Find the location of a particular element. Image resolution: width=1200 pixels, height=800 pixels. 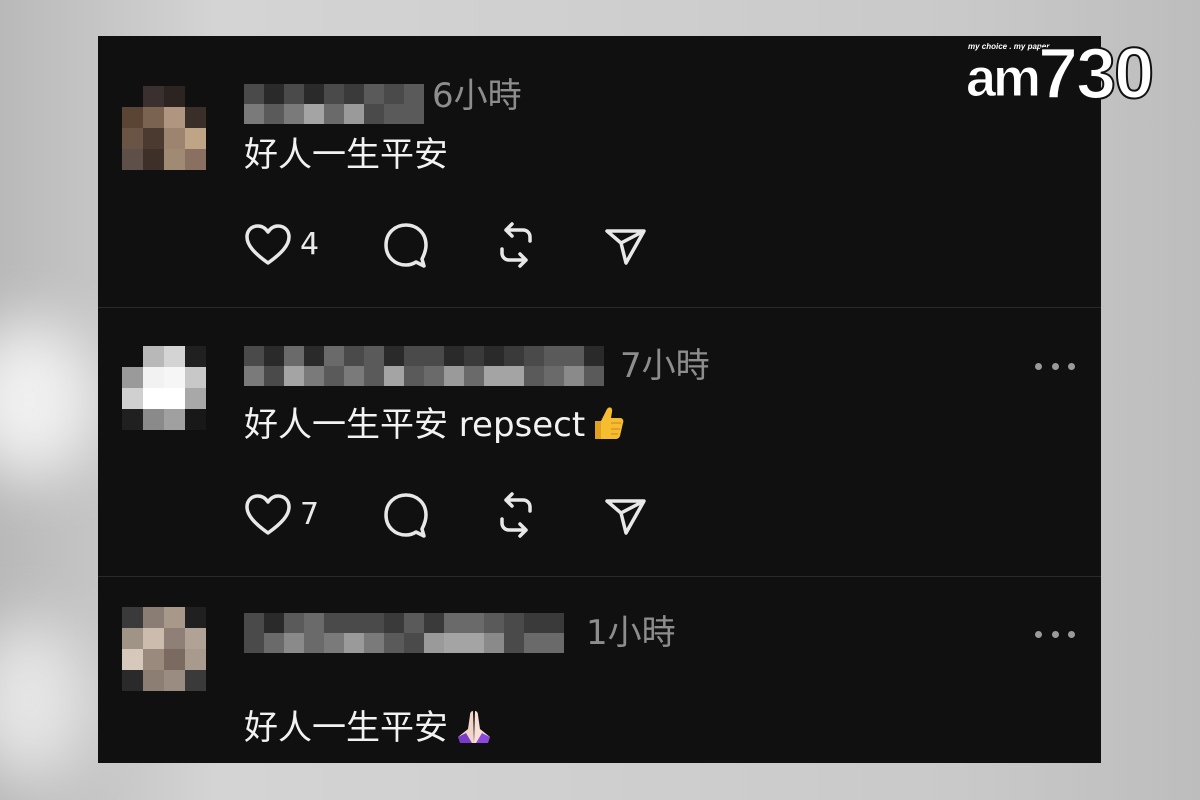

action-bar: 7 is located at coordinates (454, 515).